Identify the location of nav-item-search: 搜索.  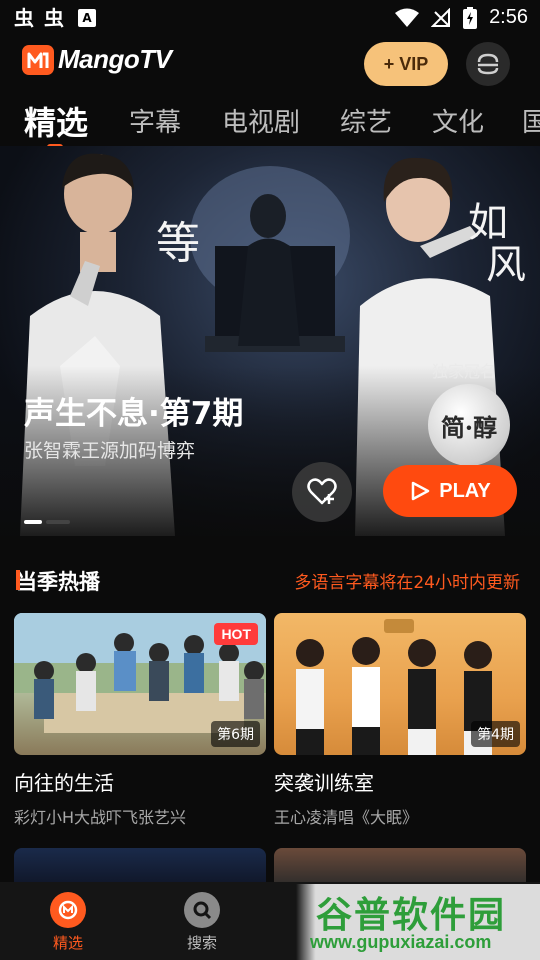
(202, 922).